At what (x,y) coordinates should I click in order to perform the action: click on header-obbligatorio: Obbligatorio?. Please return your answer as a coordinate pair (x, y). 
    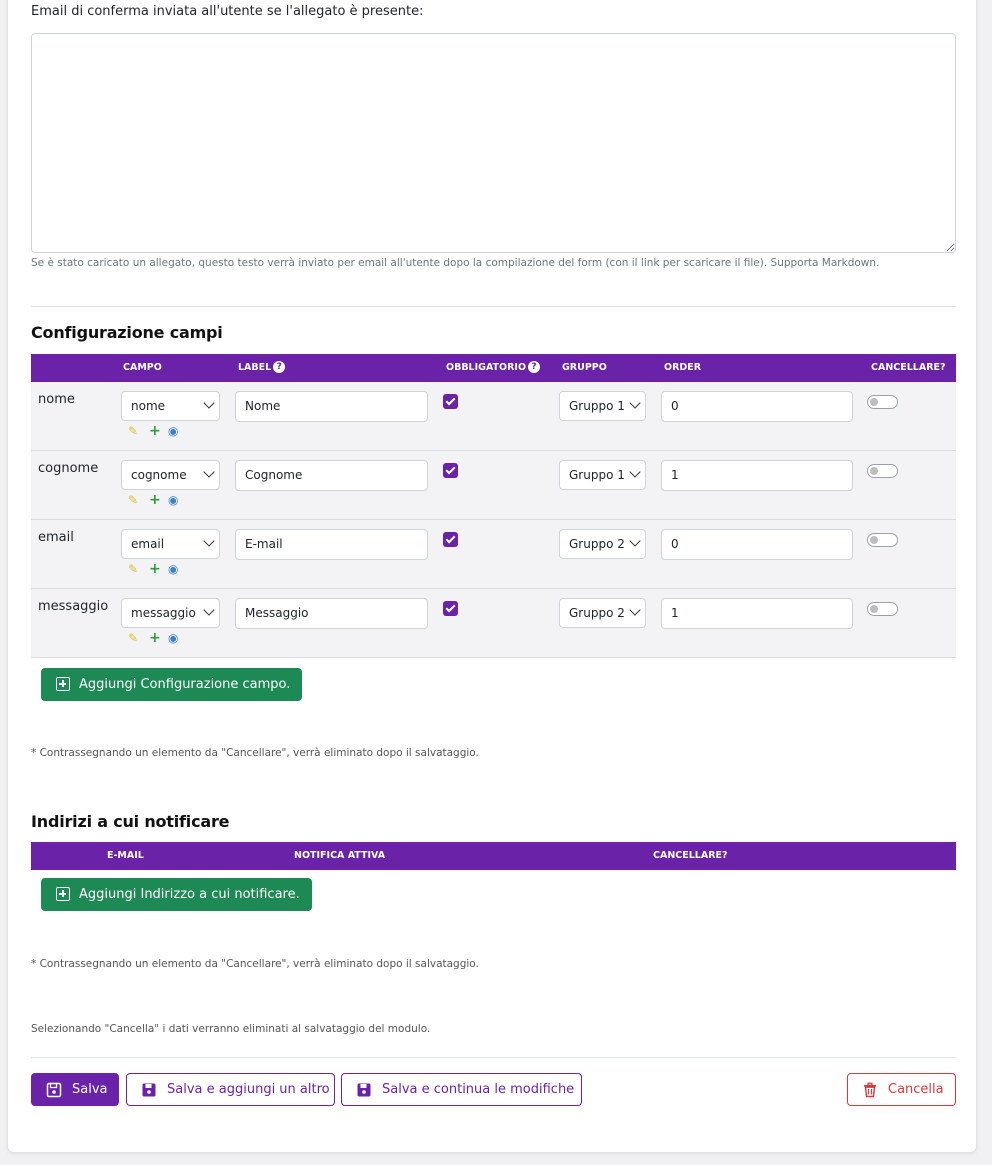
    Looking at the image, I should click on (493, 368).